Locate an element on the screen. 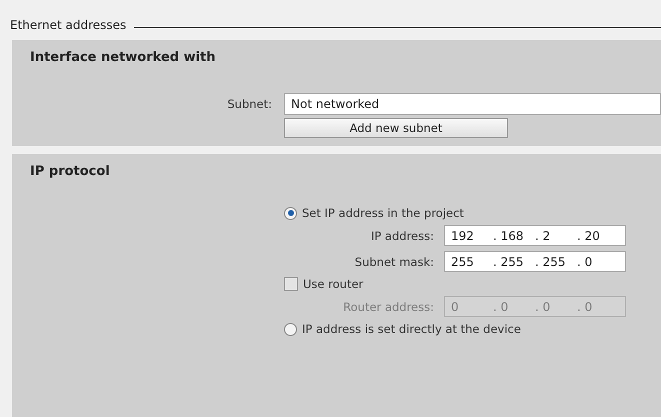 The height and width of the screenshot is (417, 661). checkbox-label: Use router is located at coordinates (333, 284).